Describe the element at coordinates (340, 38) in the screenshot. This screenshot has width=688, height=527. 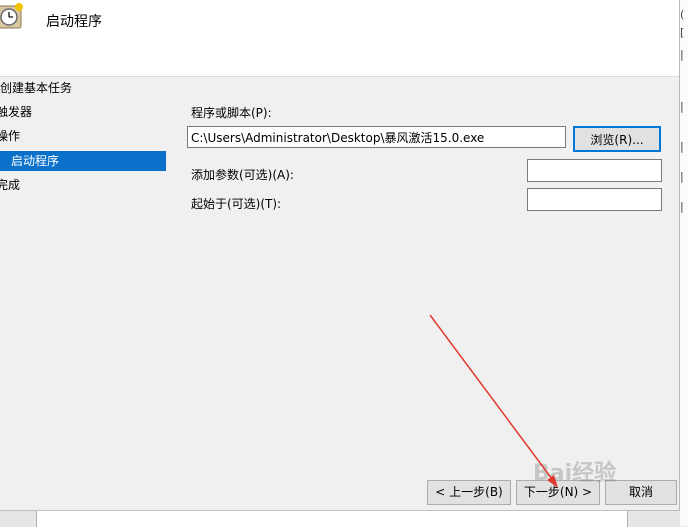
I see `dialog-header: 启动程序` at that location.